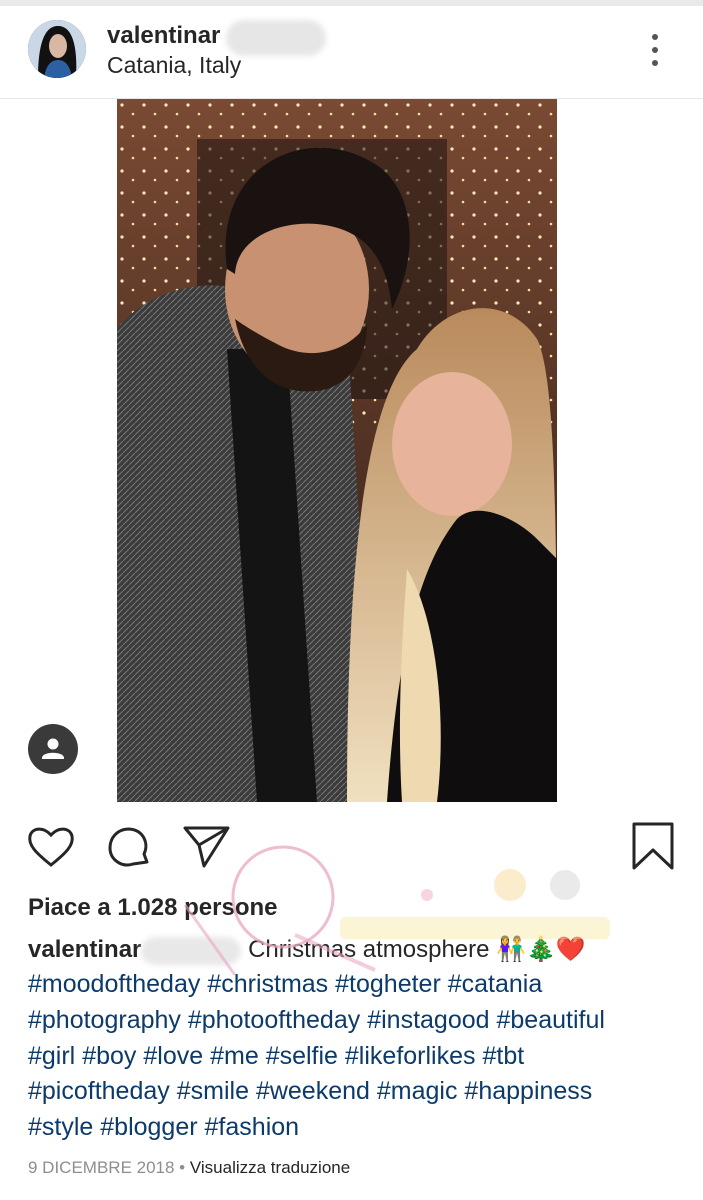 Image resolution: width=703 pixels, height=1200 pixels. Describe the element at coordinates (417, 949) in the screenshot. I see `caption-text: Christmas atmosphere 👫🎄❤️` at that location.